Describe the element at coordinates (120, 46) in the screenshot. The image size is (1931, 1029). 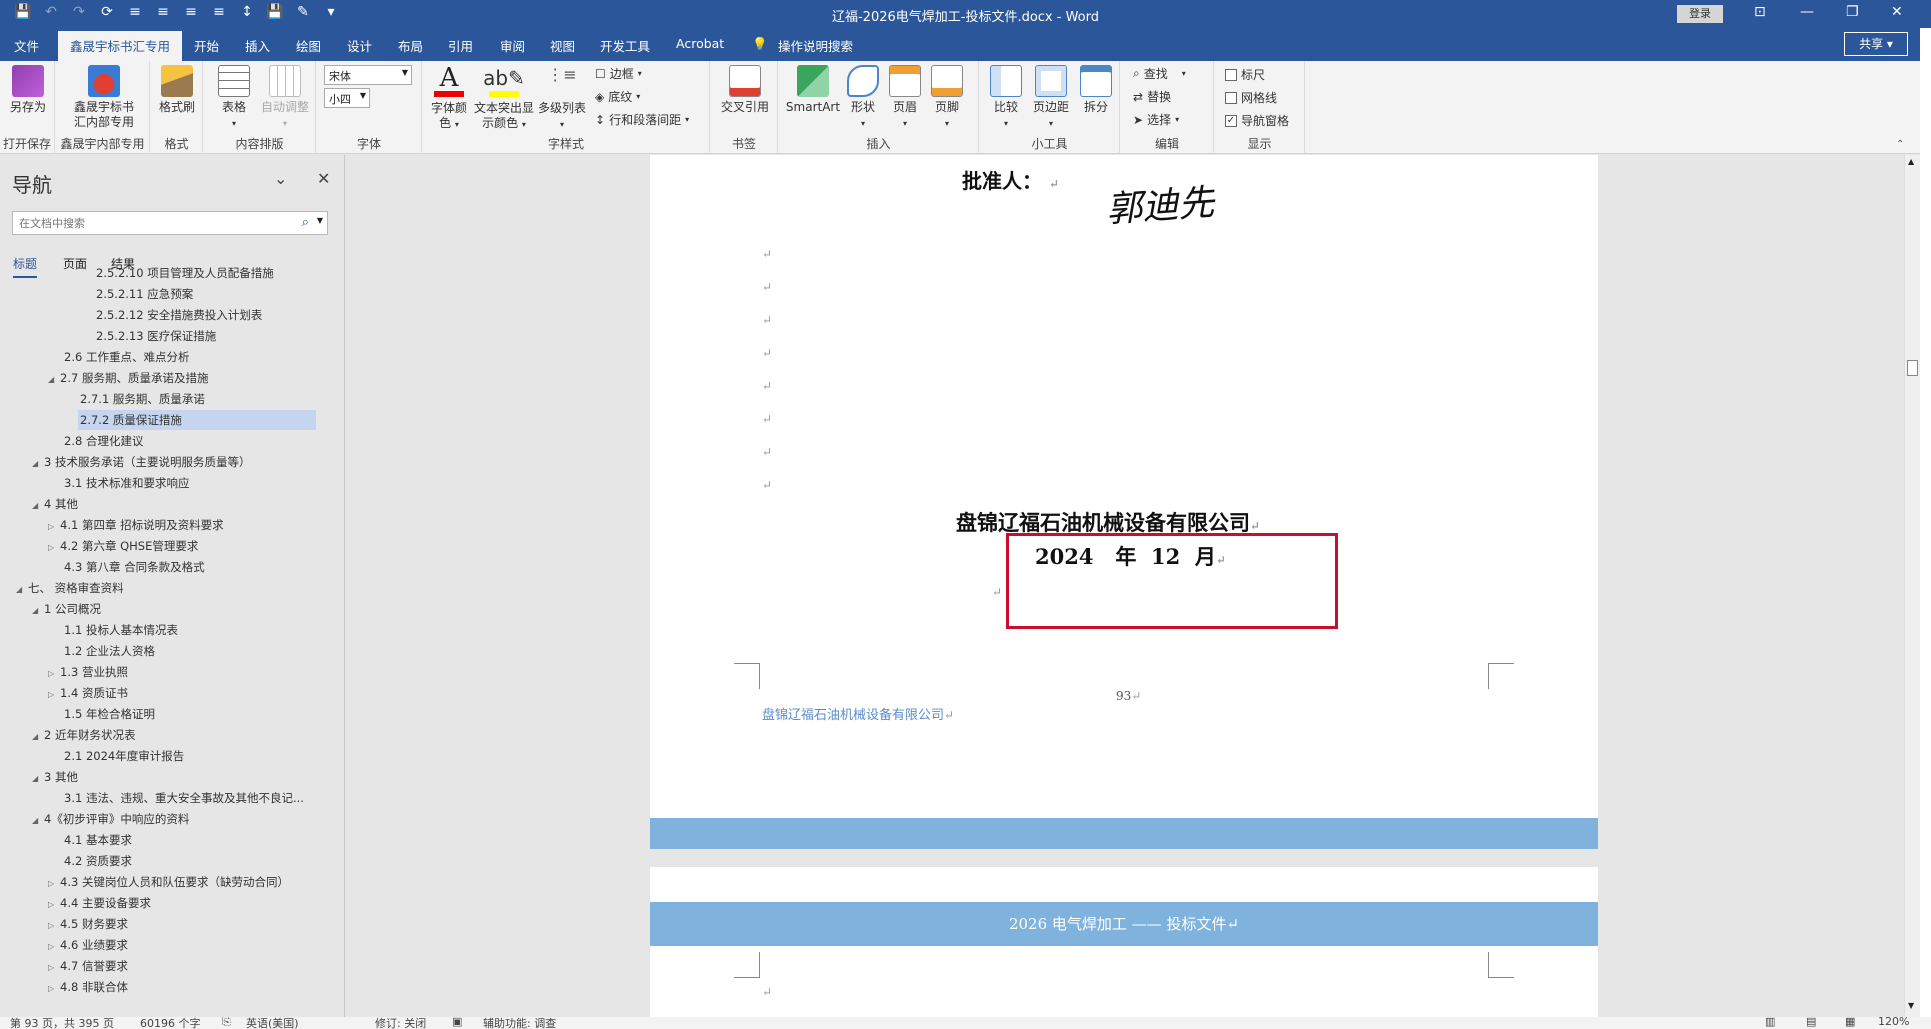
I see `tab-xsy: 鑫晟宇标书汇专用` at that location.